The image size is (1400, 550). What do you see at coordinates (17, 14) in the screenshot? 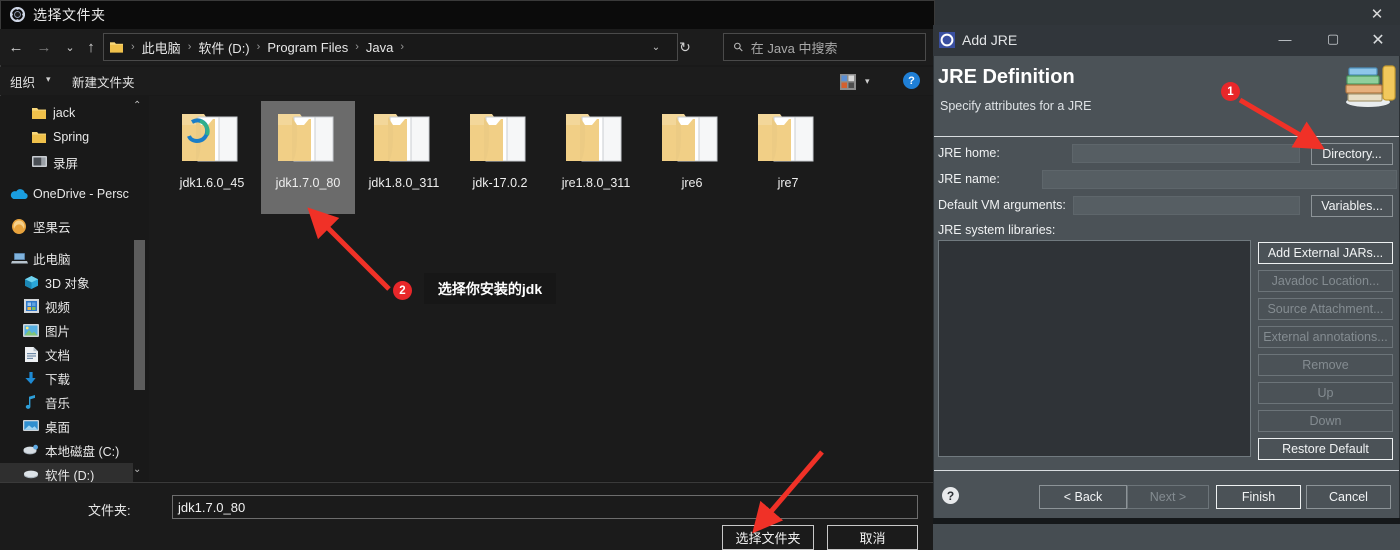
I see `folder-settings-icon` at bounding box center [17, 14].